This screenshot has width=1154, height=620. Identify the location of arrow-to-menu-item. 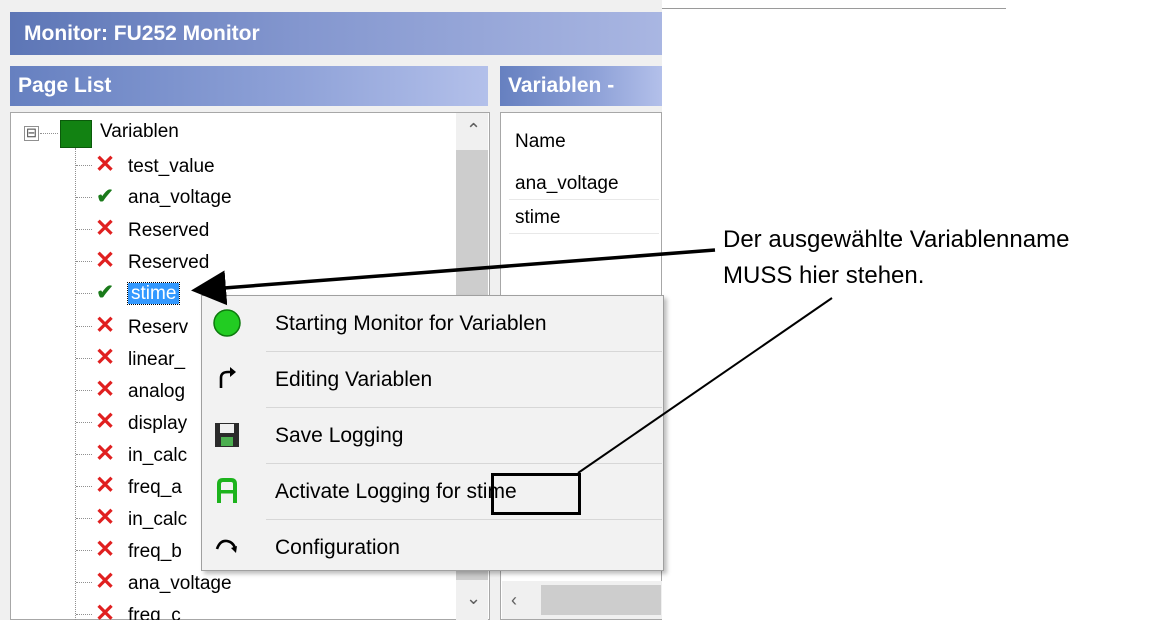
(705, 385).